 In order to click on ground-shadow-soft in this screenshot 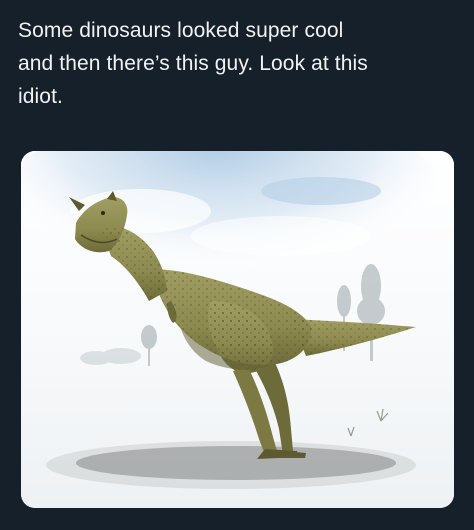, I will do `click(231, 465)`.